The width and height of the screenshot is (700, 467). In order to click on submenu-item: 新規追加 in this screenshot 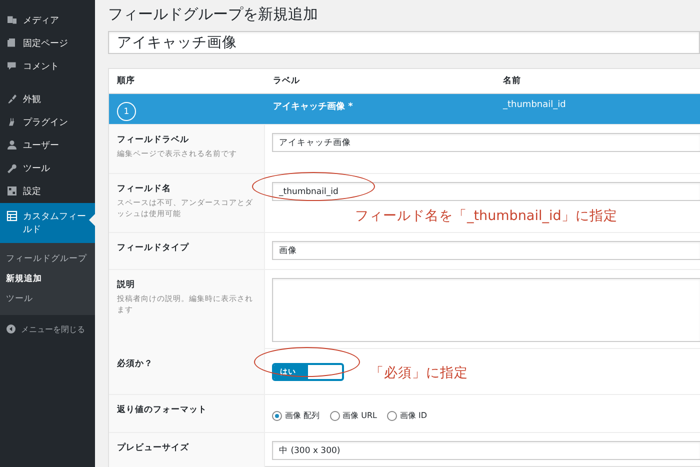, I will do `click(47, 279)`.